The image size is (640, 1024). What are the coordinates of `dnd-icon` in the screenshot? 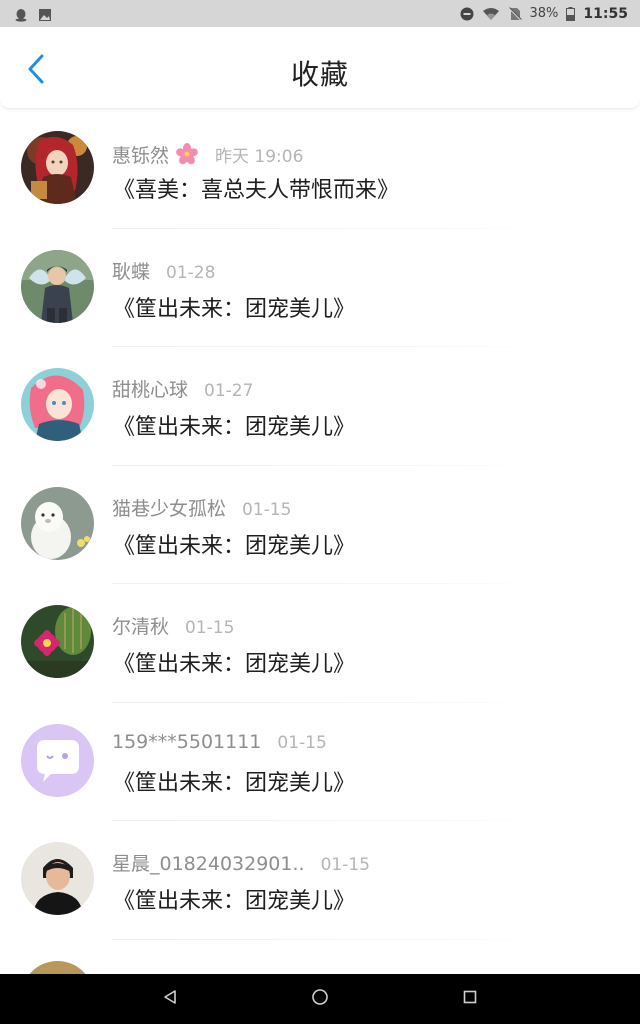 It's located at (467, 14).